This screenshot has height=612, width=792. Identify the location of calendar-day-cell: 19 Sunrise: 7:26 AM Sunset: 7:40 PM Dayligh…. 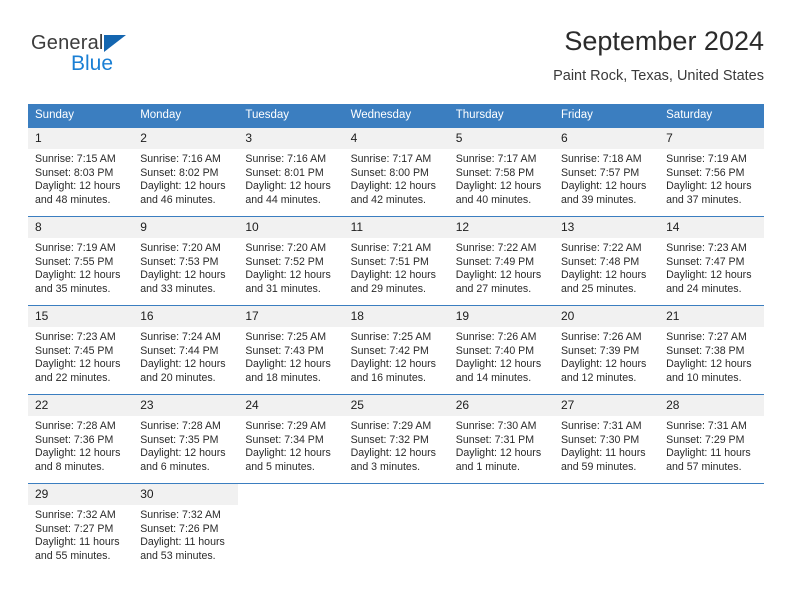
(501, 350).